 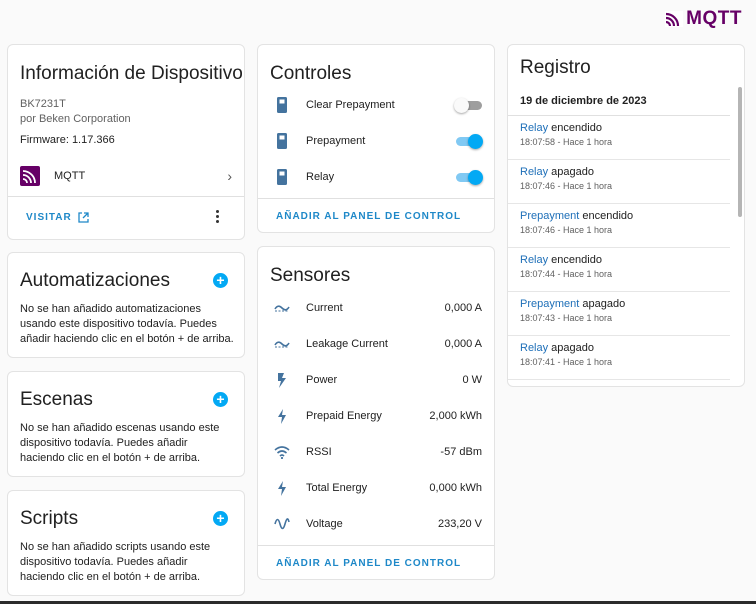 I want to click on log-time: 18:07:44 - Hace 1 hora, so click(x=566, y=274).